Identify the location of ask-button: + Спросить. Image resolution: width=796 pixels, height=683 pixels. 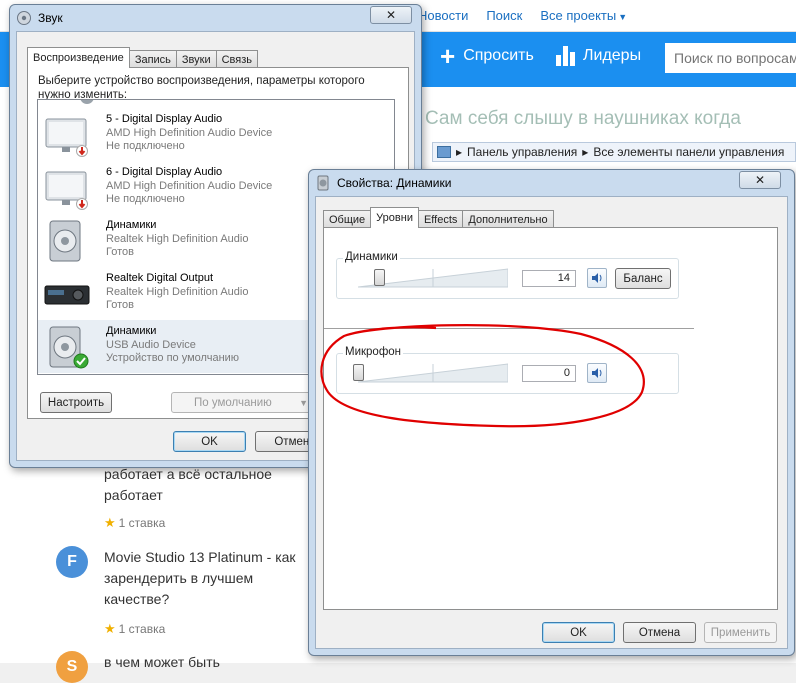
(487, 56).